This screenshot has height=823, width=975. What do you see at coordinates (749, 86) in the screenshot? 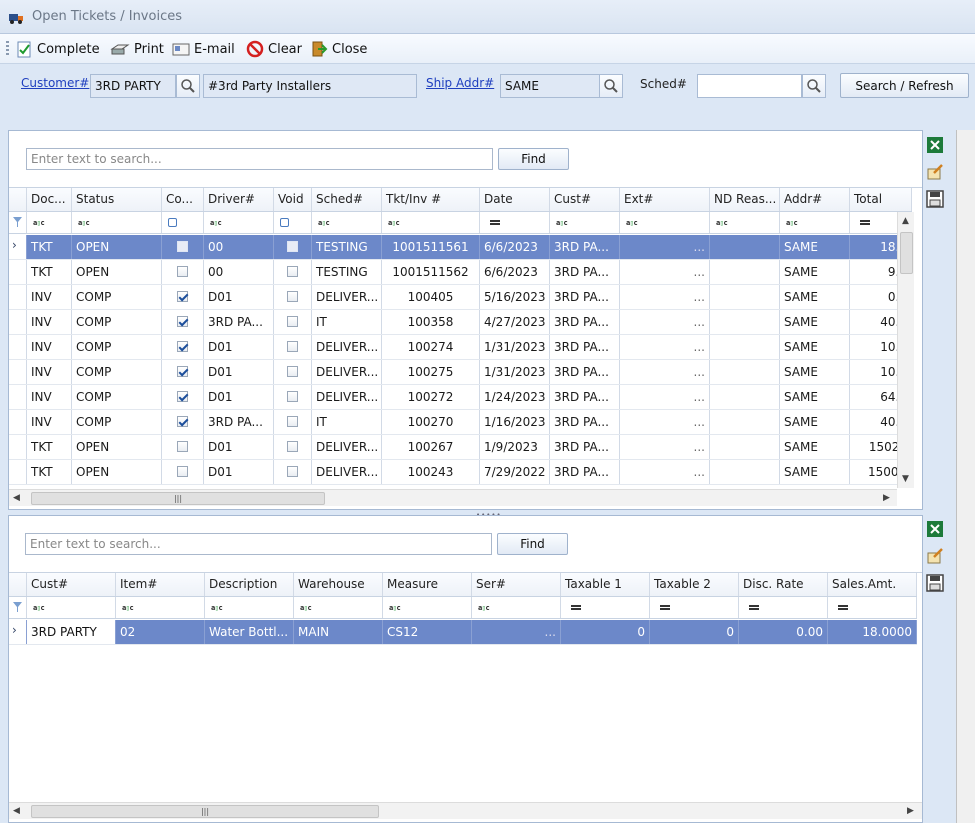
I see `sched-field` at bounding box center [749, 86].